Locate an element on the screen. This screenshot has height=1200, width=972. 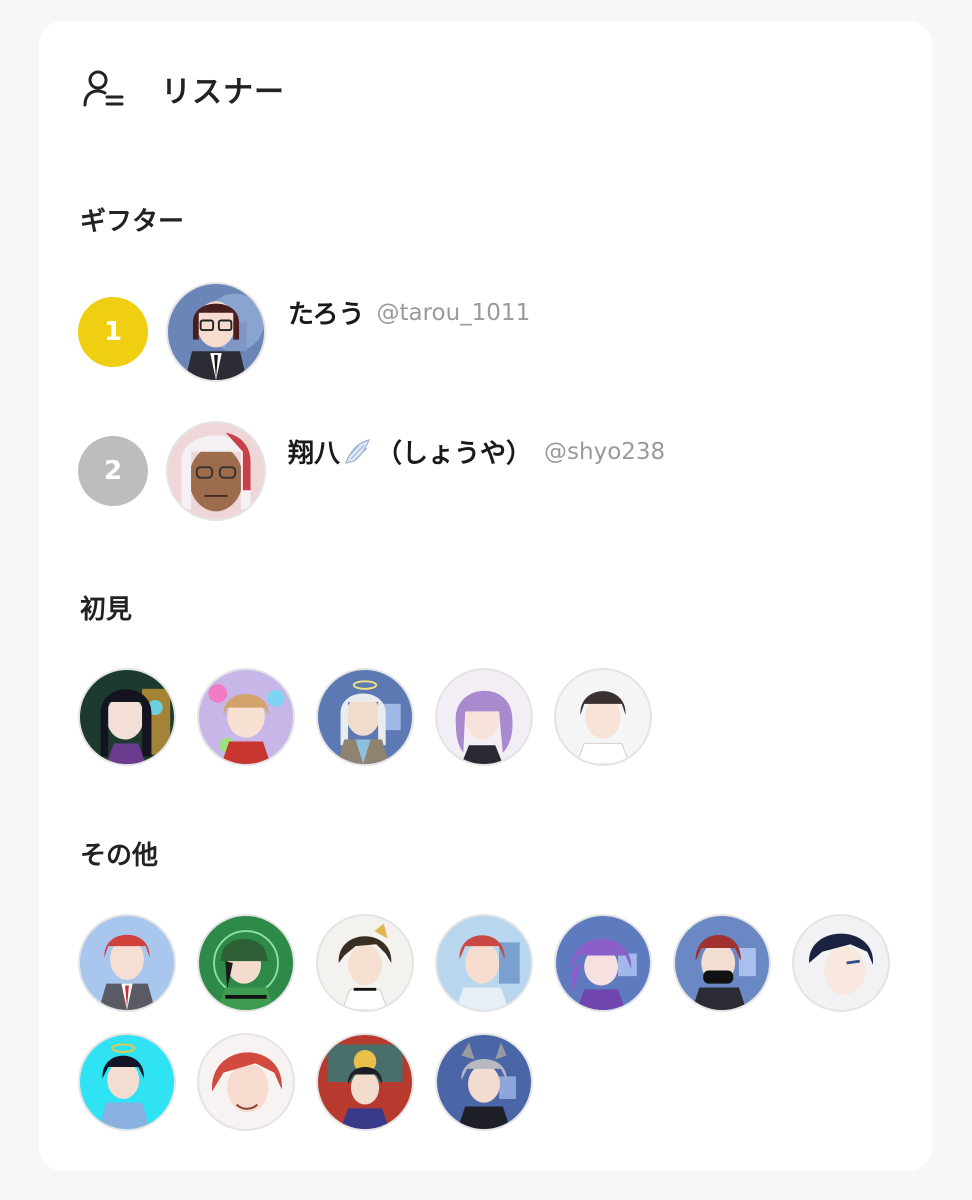
display-name-reading: （しょうや） is located at coordinates (454, 454).